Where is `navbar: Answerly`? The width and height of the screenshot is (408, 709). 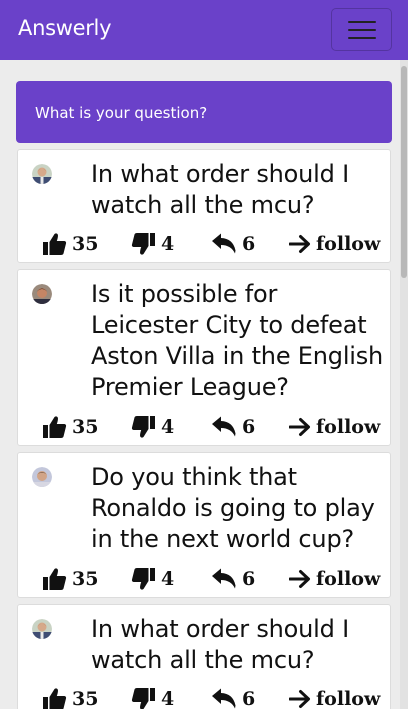
navbar: Answerly is located at coordinates (204, 30).